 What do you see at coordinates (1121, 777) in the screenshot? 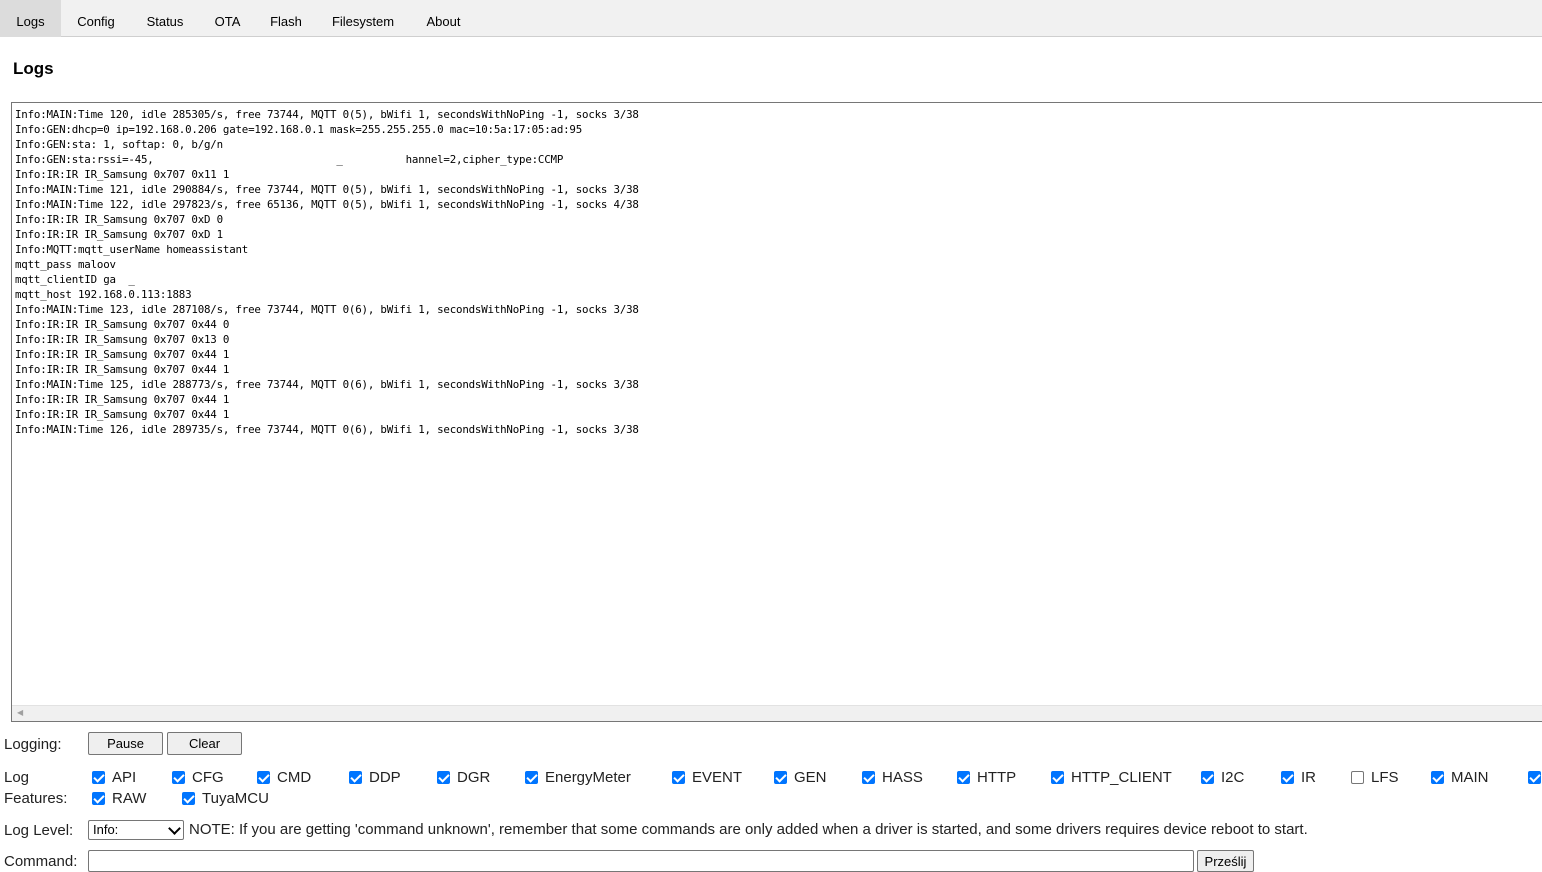
I see `feature-label: HTTP_CLIENT` at bounding box center [1121, 777].